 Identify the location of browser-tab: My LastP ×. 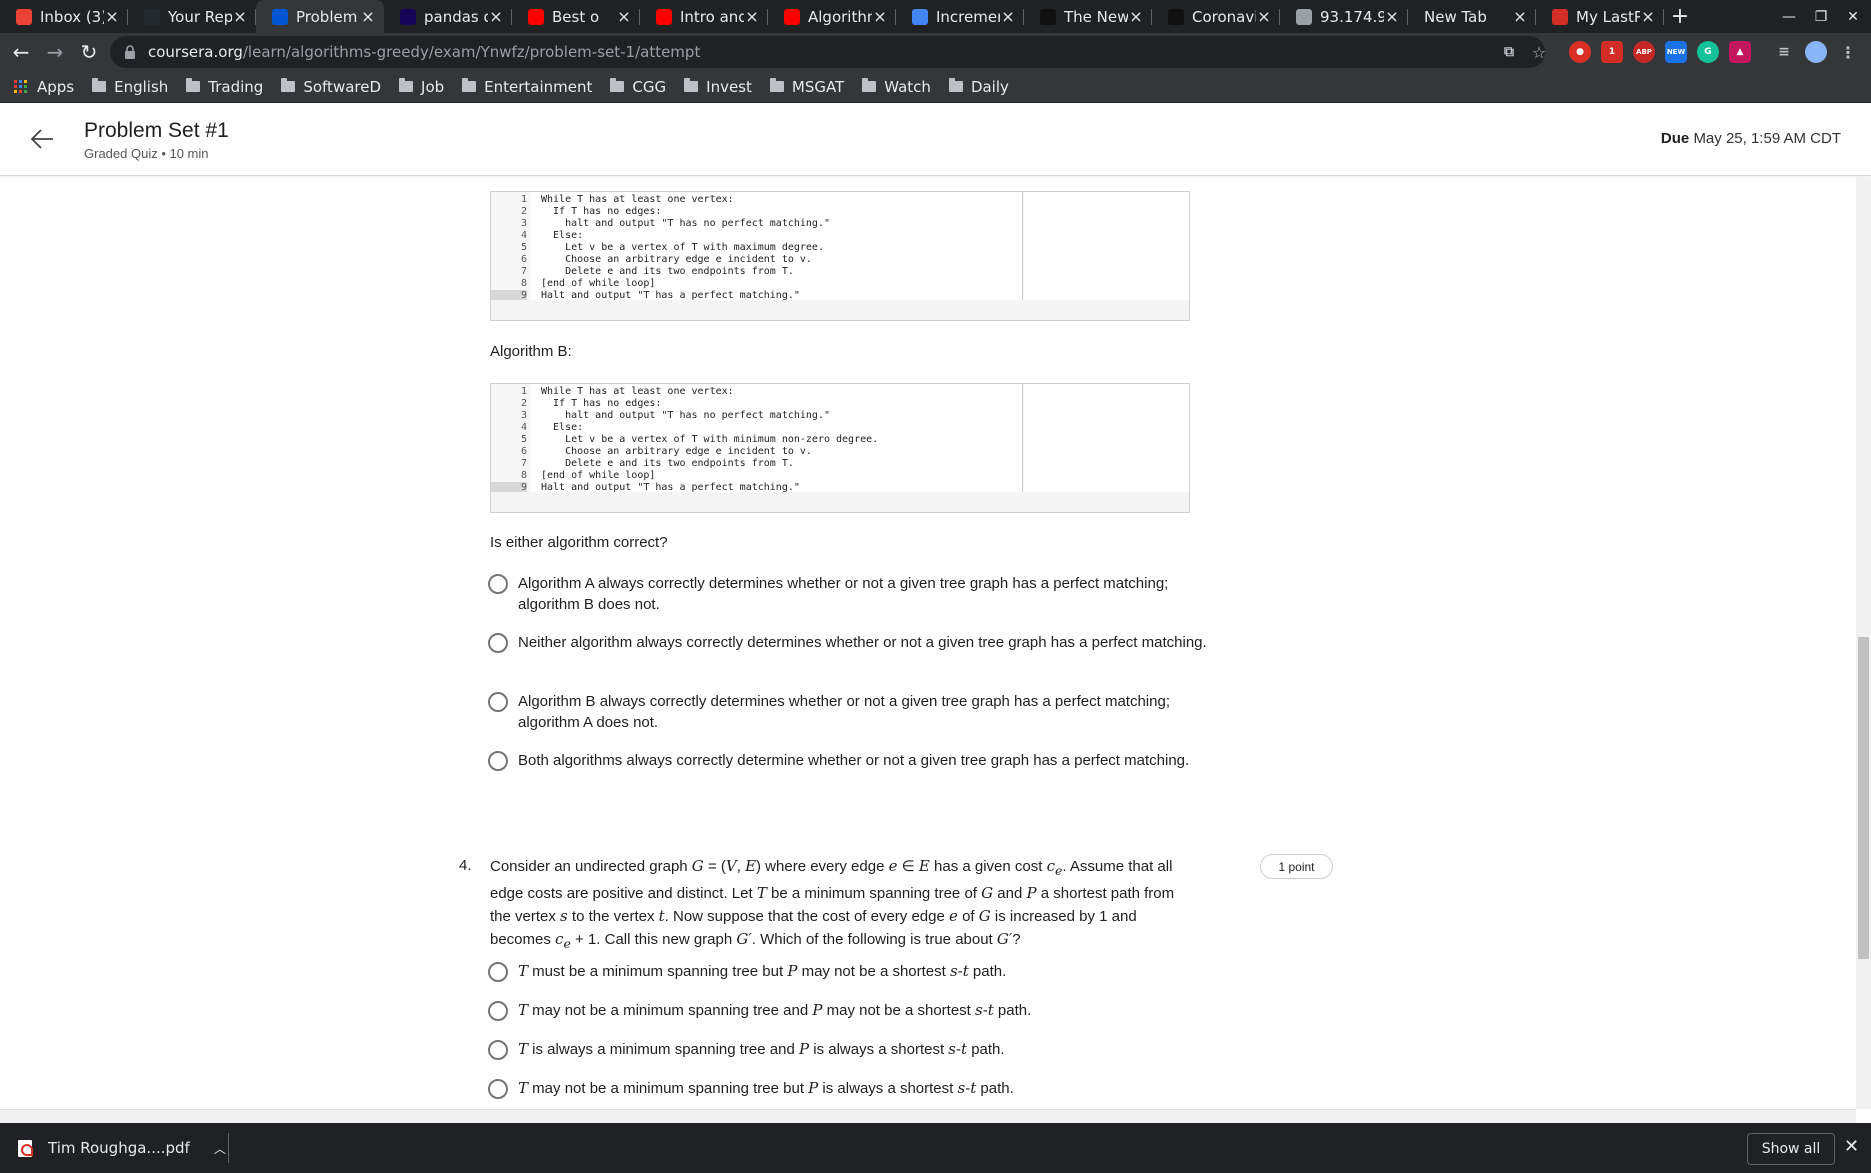
(1600, 16).